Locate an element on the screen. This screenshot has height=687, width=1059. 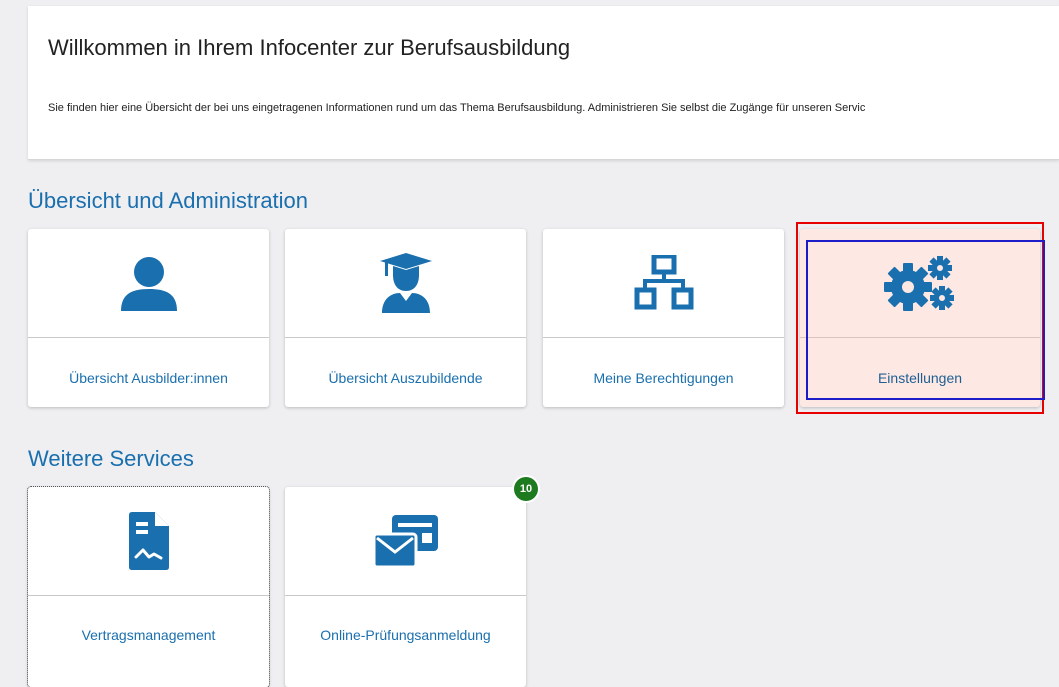
user-icon is located at coordinates (148, 283).